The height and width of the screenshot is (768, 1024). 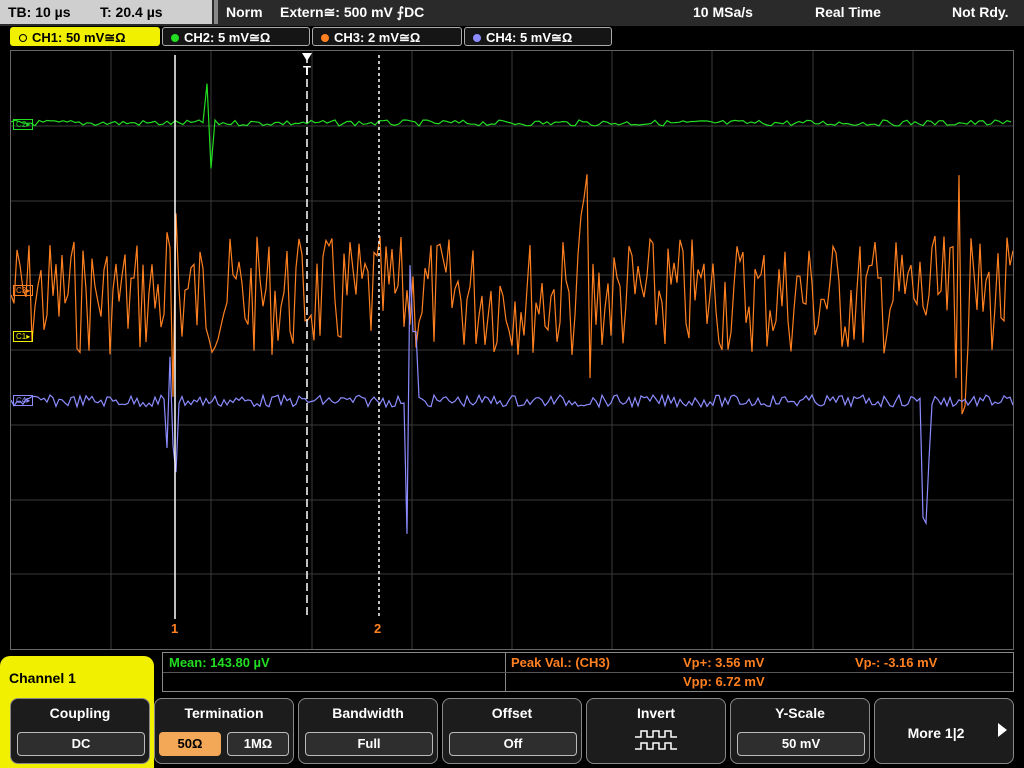 What do you see at coordinates (216, 12) in the screenshot?
I see `status-divider` at bounding box center [216, 12].